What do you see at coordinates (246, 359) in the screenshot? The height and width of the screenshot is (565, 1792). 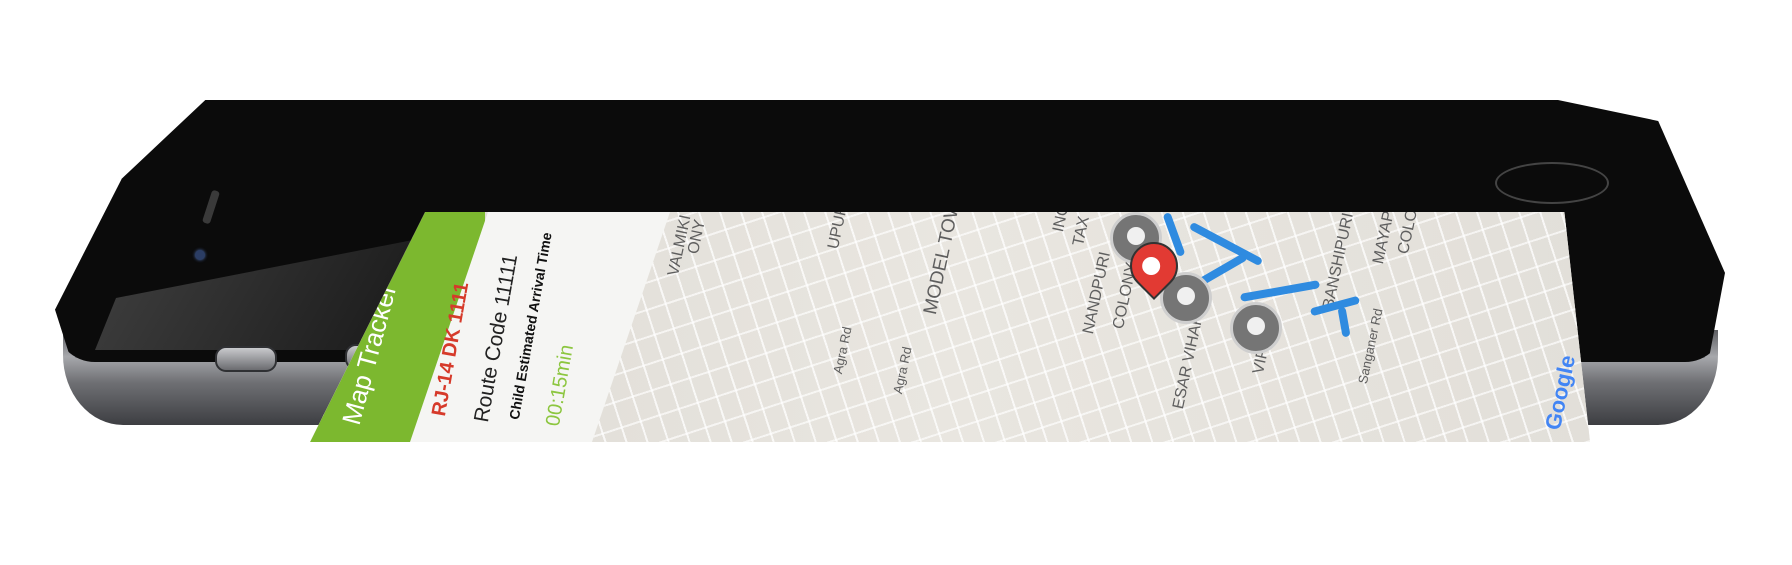 I see `mute-switch` at bounding box center [246, 359].